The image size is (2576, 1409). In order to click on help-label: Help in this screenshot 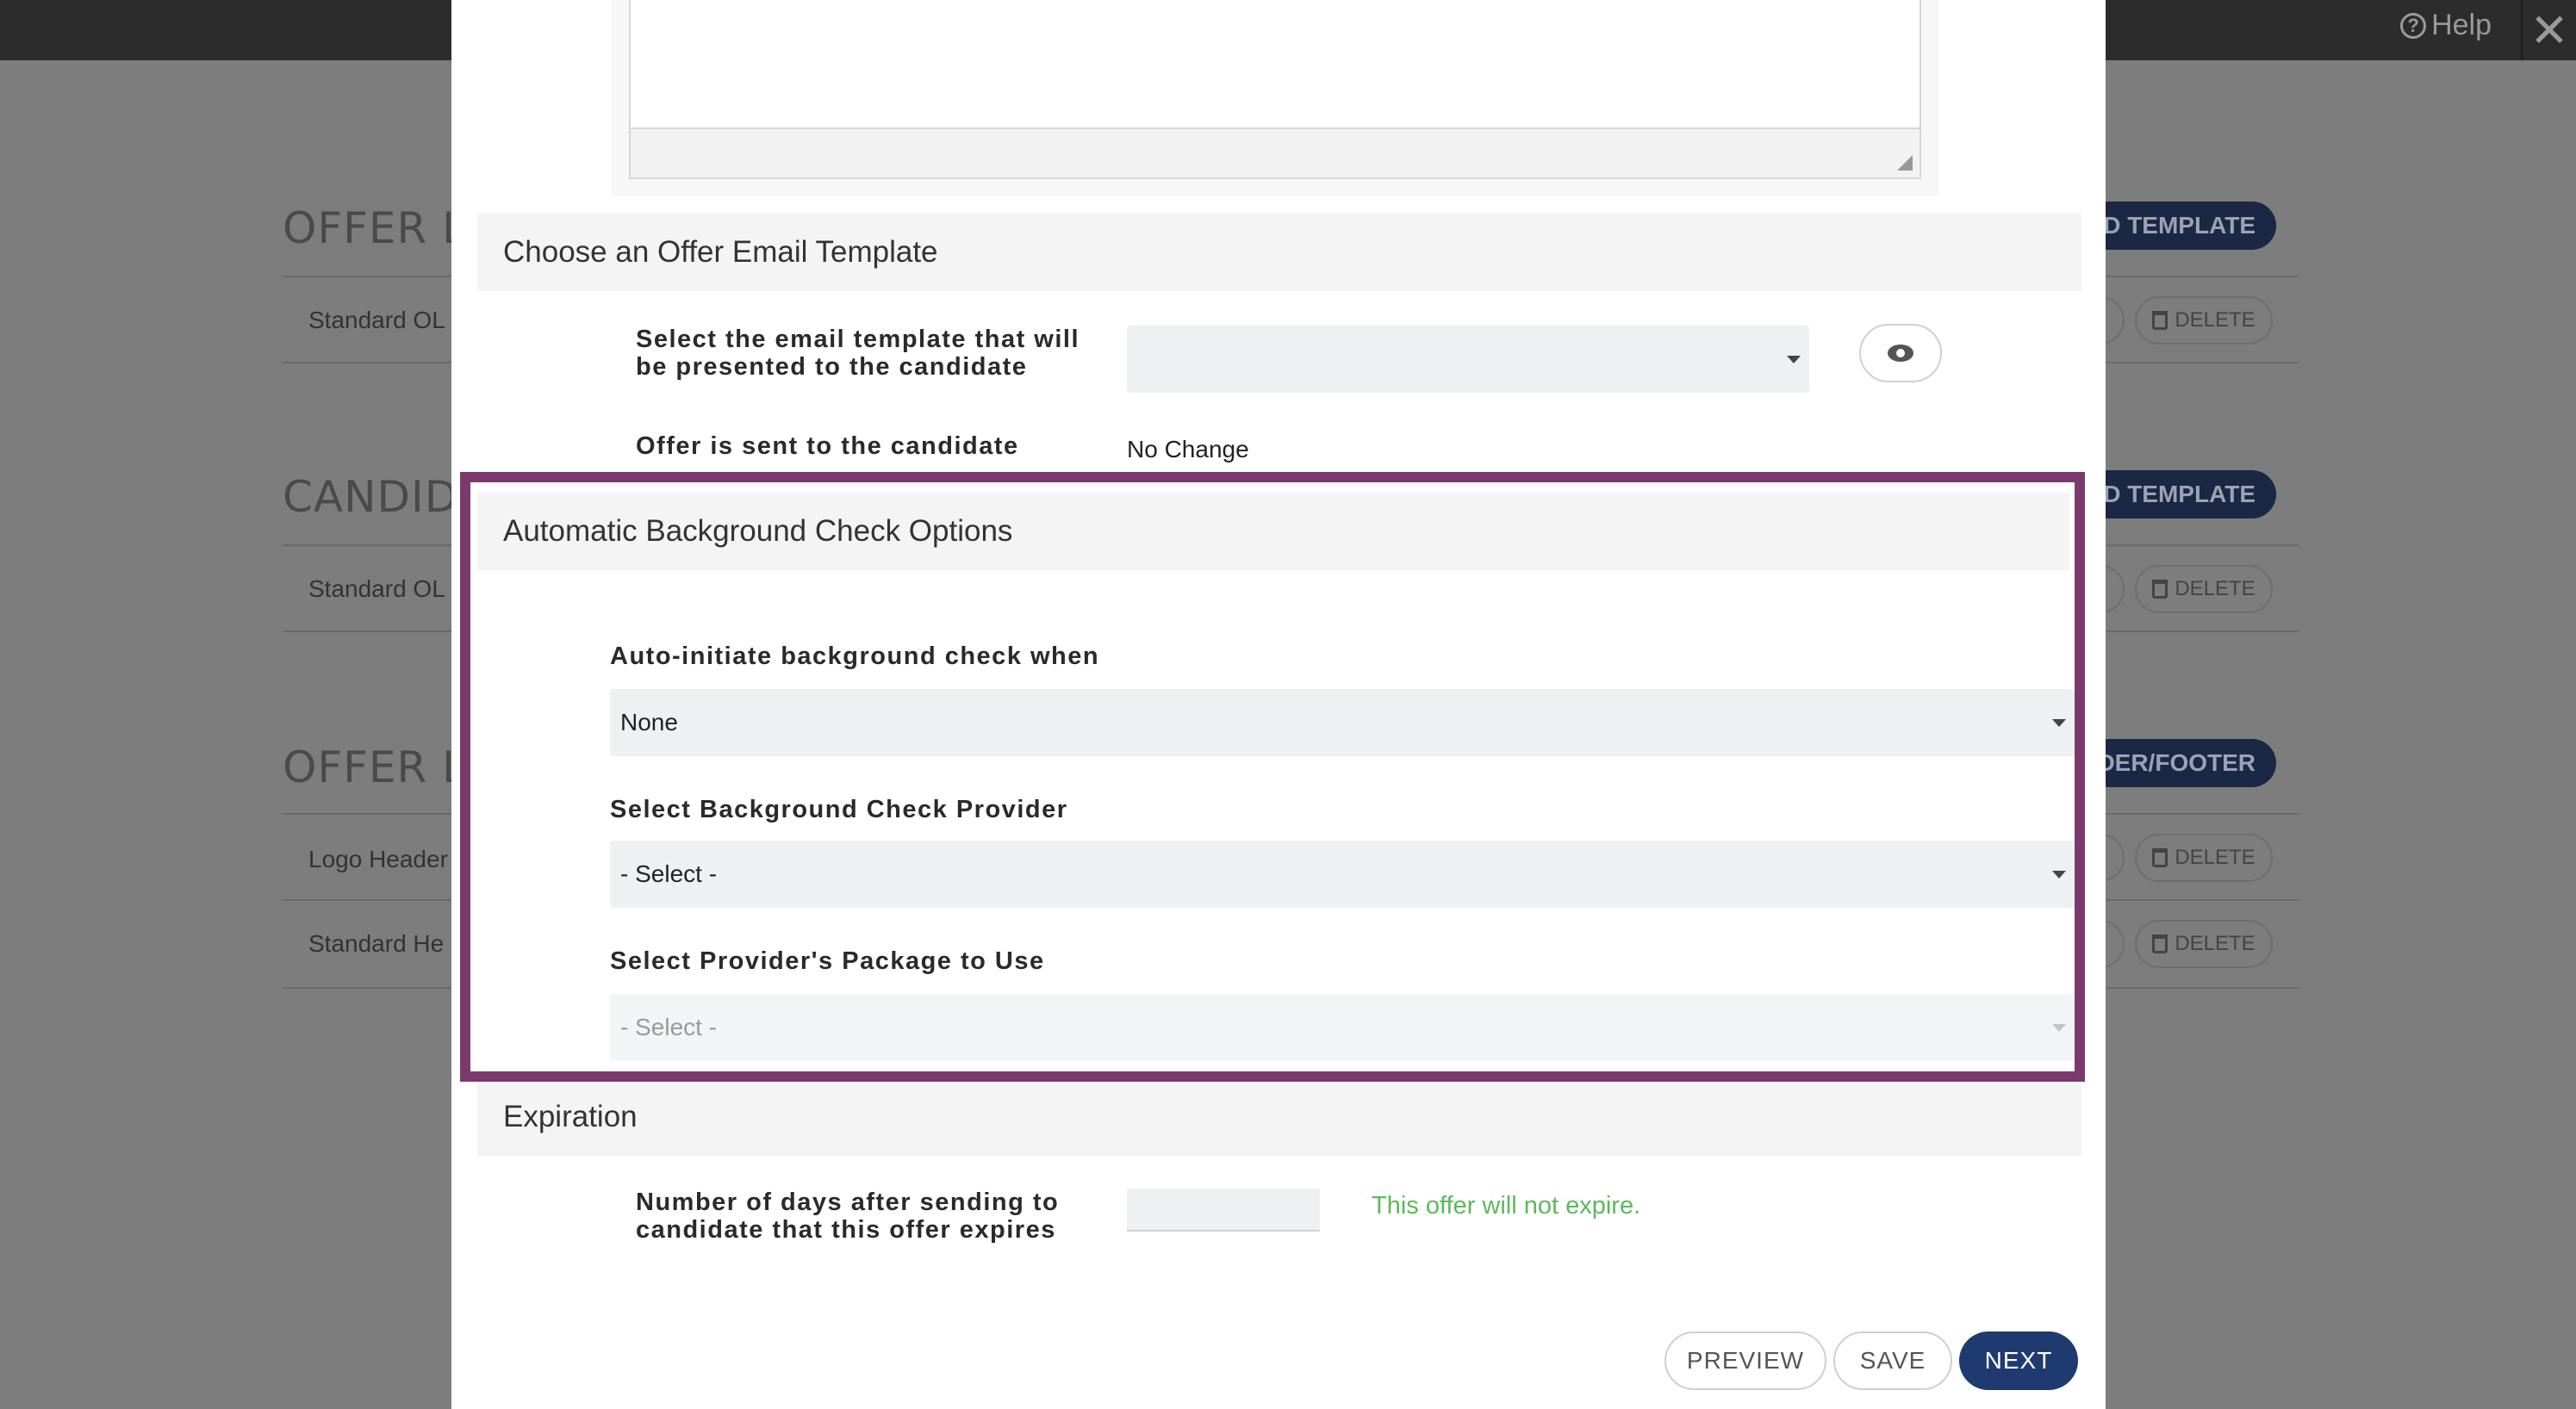, I will do `click(2462, 25)`.